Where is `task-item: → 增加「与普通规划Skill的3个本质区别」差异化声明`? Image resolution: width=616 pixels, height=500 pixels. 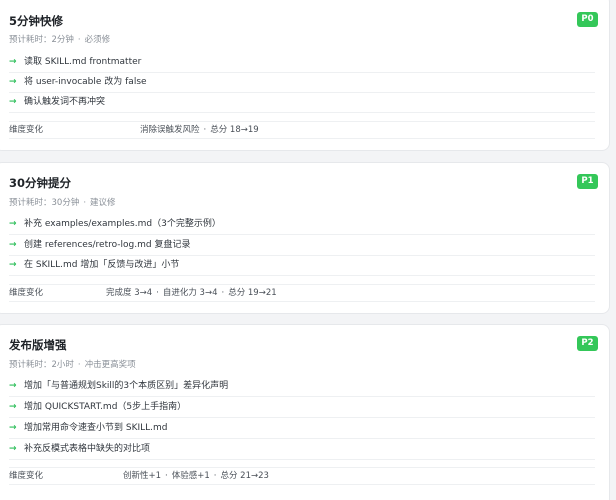 task-item: → 增加「与普通规划Skill的3个本质区别」差异化声明 is located at coordinates (302, 386).